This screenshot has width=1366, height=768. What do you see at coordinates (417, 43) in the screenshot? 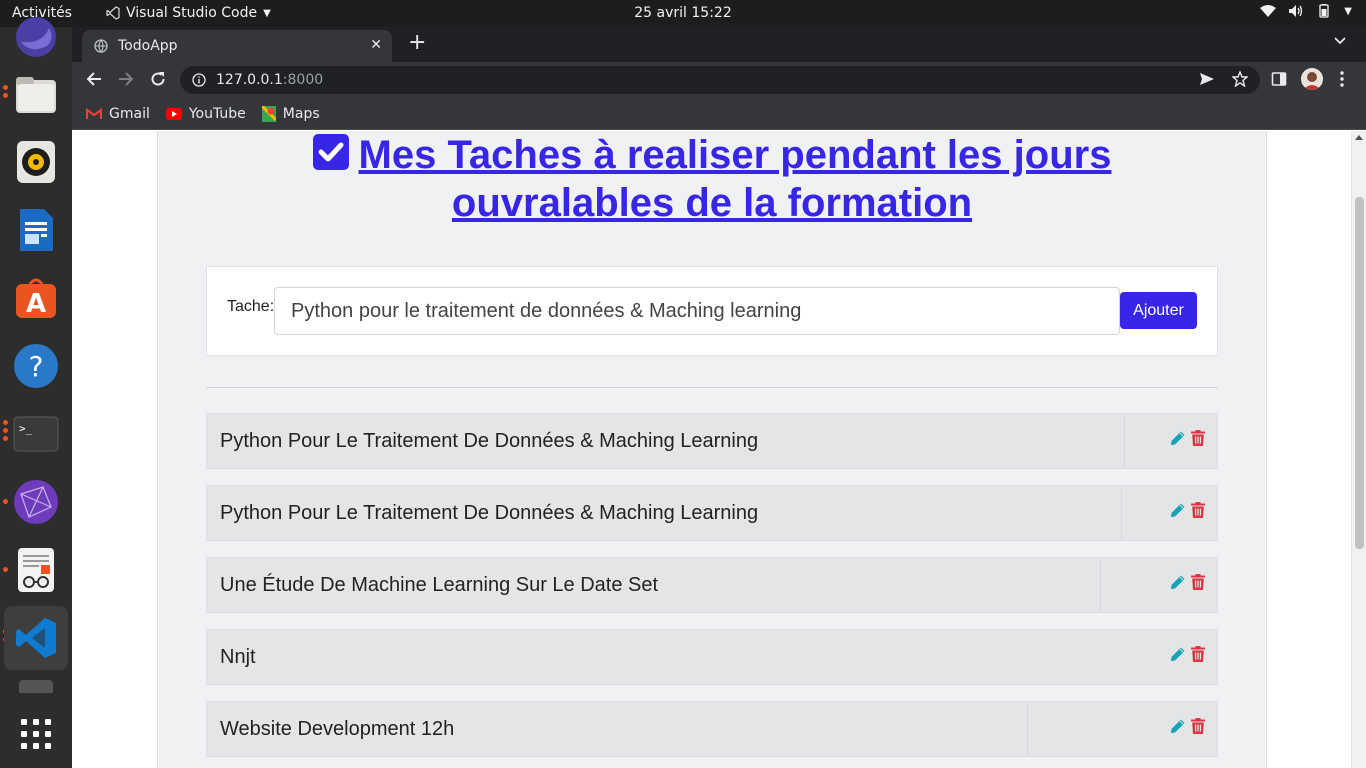
I see `new-tab-button: +` at bounding box center [417, 43].